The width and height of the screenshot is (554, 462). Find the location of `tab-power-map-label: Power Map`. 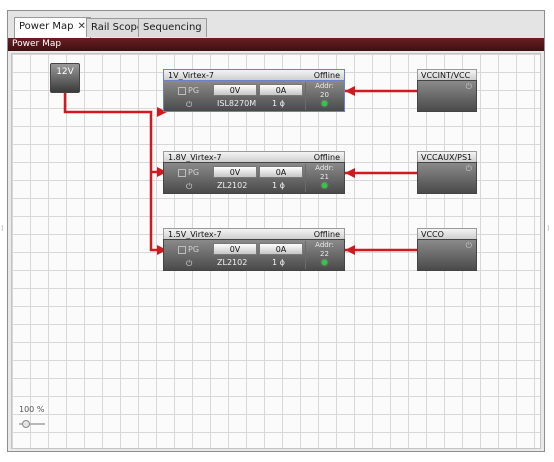

tab-power-map-label: Power Map is located at coordinates (46, 26).